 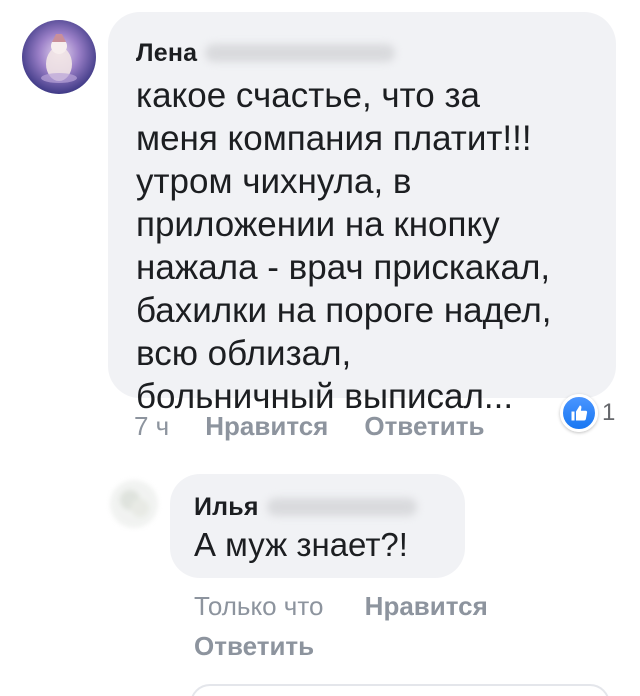 What do you see at coordinates (166, 53) in the screenshot?
I see `comment-author: Лена` at bounding box center [166, 53].